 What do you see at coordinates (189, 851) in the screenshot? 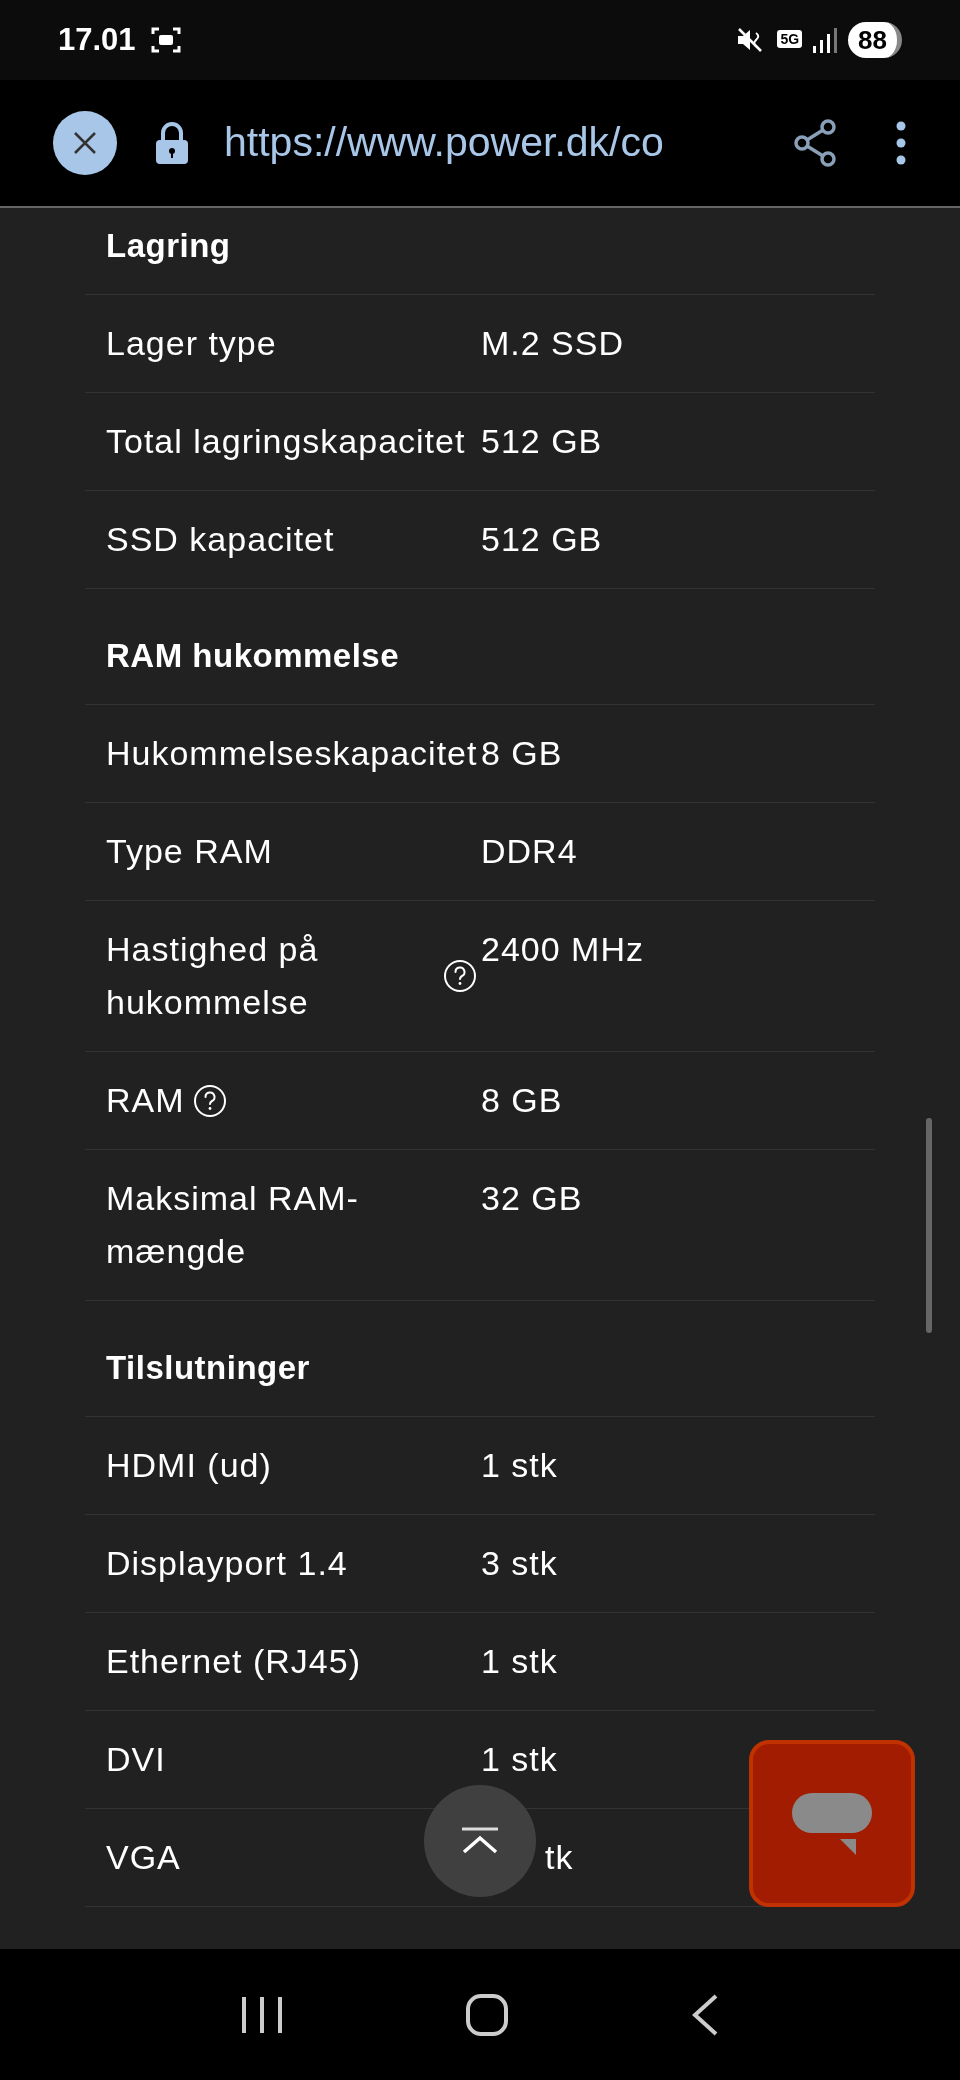
I see `spec-label: Type RAM` at bounding box center [189, 851].